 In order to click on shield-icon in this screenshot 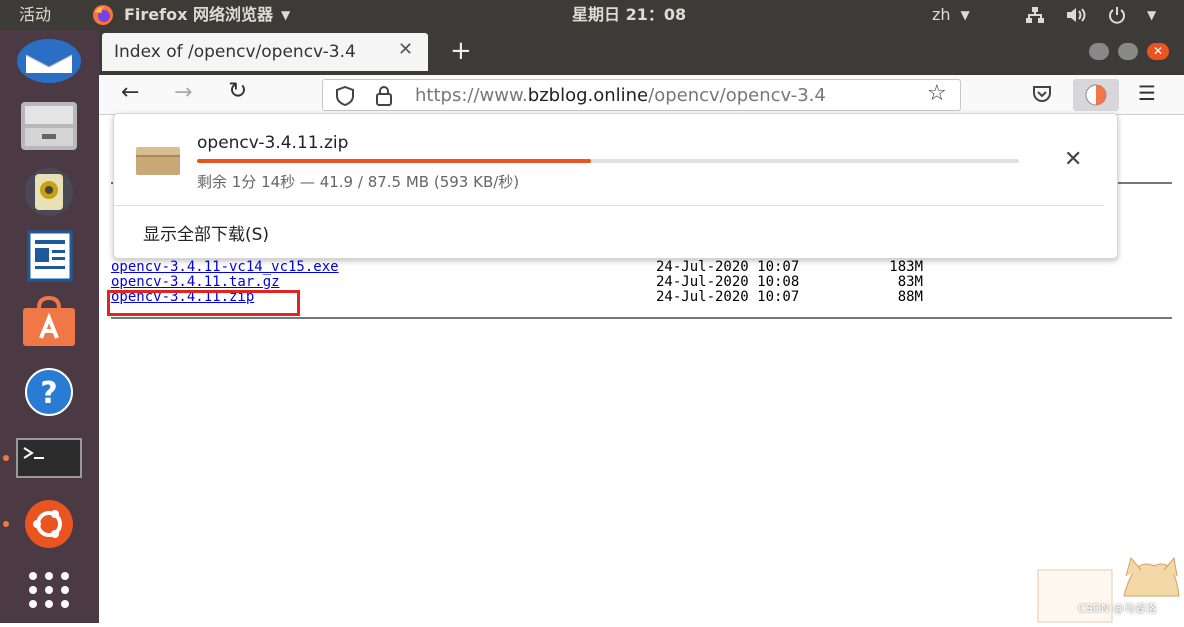, I will do `click(345, 96)`.